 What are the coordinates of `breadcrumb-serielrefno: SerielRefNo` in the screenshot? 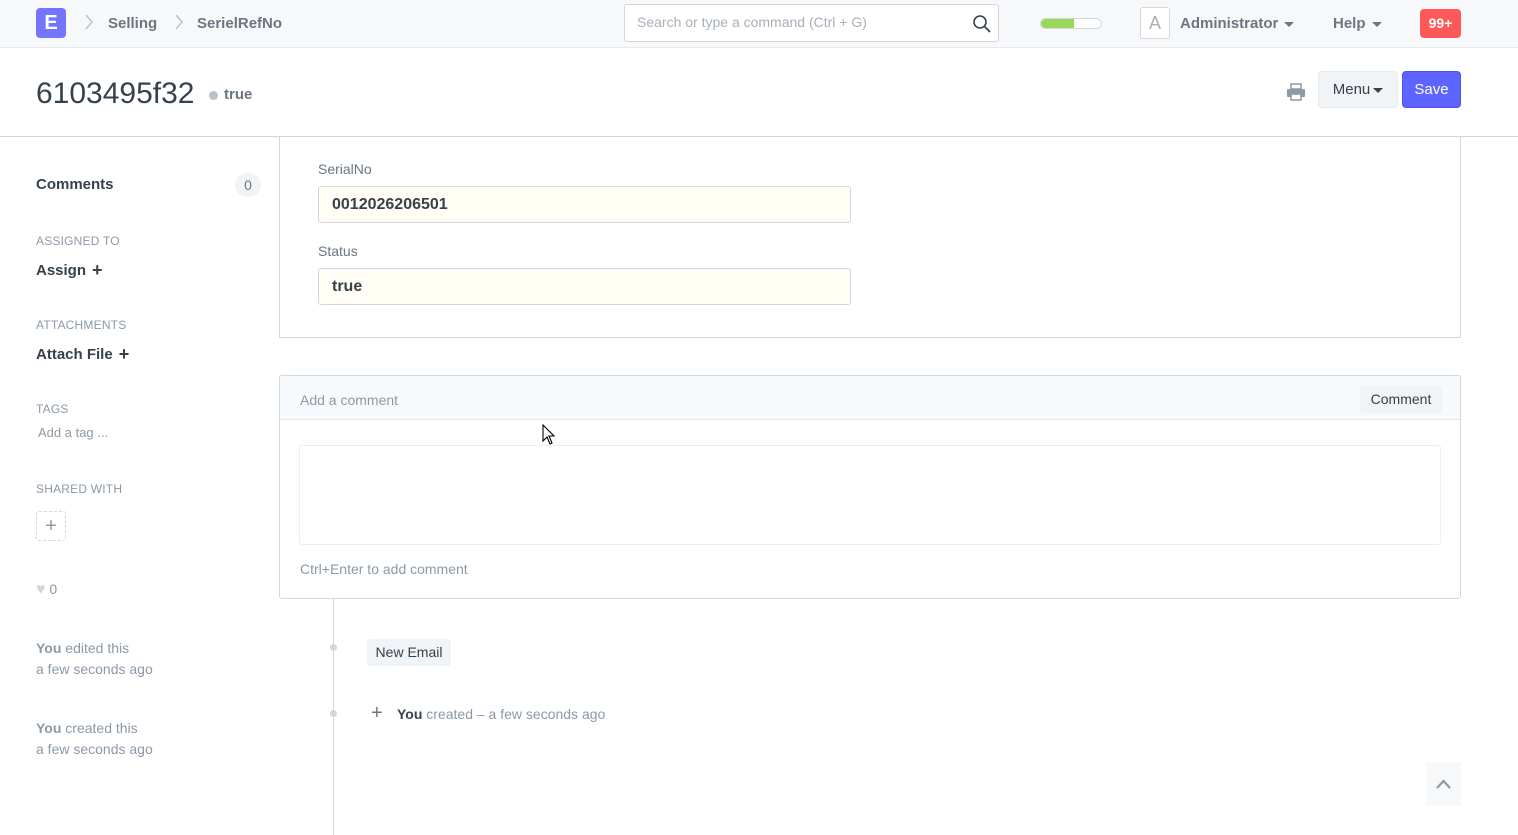 It's located at (239, 23).